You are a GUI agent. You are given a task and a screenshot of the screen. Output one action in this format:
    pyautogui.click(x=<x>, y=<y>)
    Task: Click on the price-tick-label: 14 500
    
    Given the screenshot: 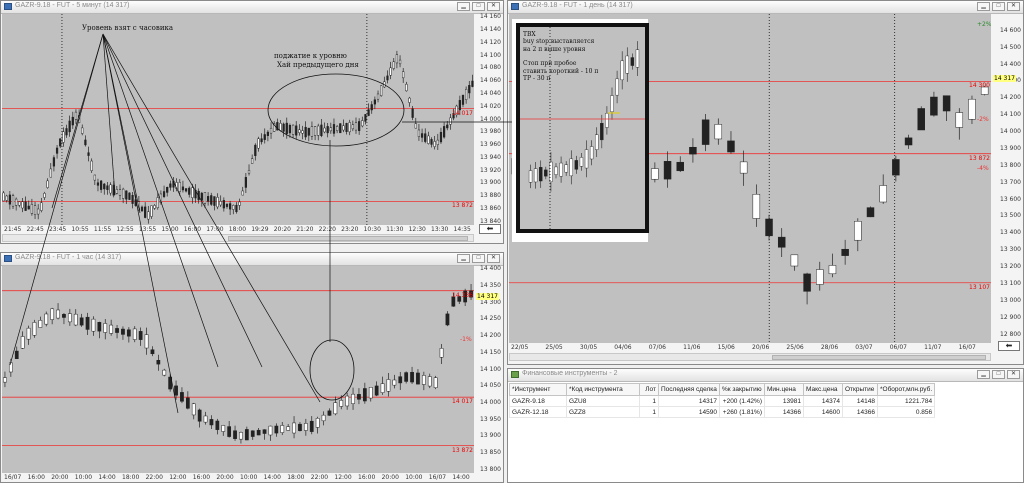 What is the action you would take?
    pyautogui.click(x=1010, y=47)
    